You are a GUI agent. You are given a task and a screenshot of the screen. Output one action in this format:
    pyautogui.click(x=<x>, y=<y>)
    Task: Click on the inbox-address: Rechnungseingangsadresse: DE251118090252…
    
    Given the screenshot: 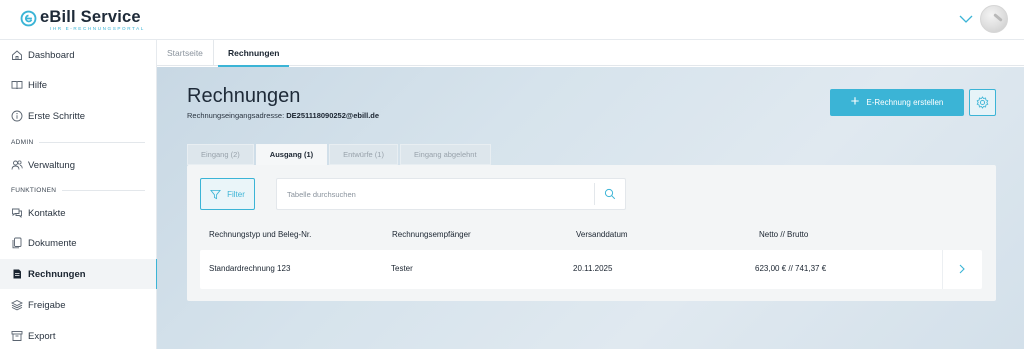 What is the action you would take?
    pyautogui.click(x=283, y=115)
    